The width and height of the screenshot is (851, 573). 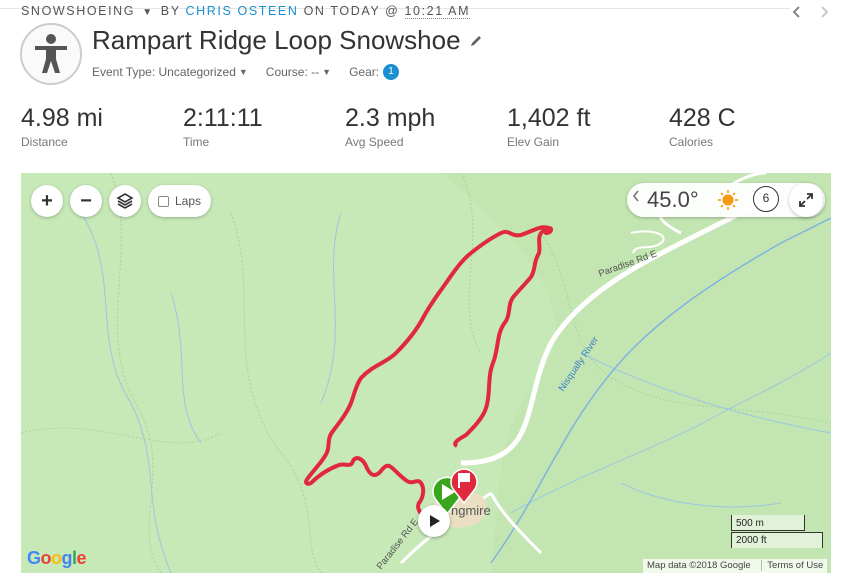 I want to click on activity-time: 10:21 AM, so click(x=437, y=11).